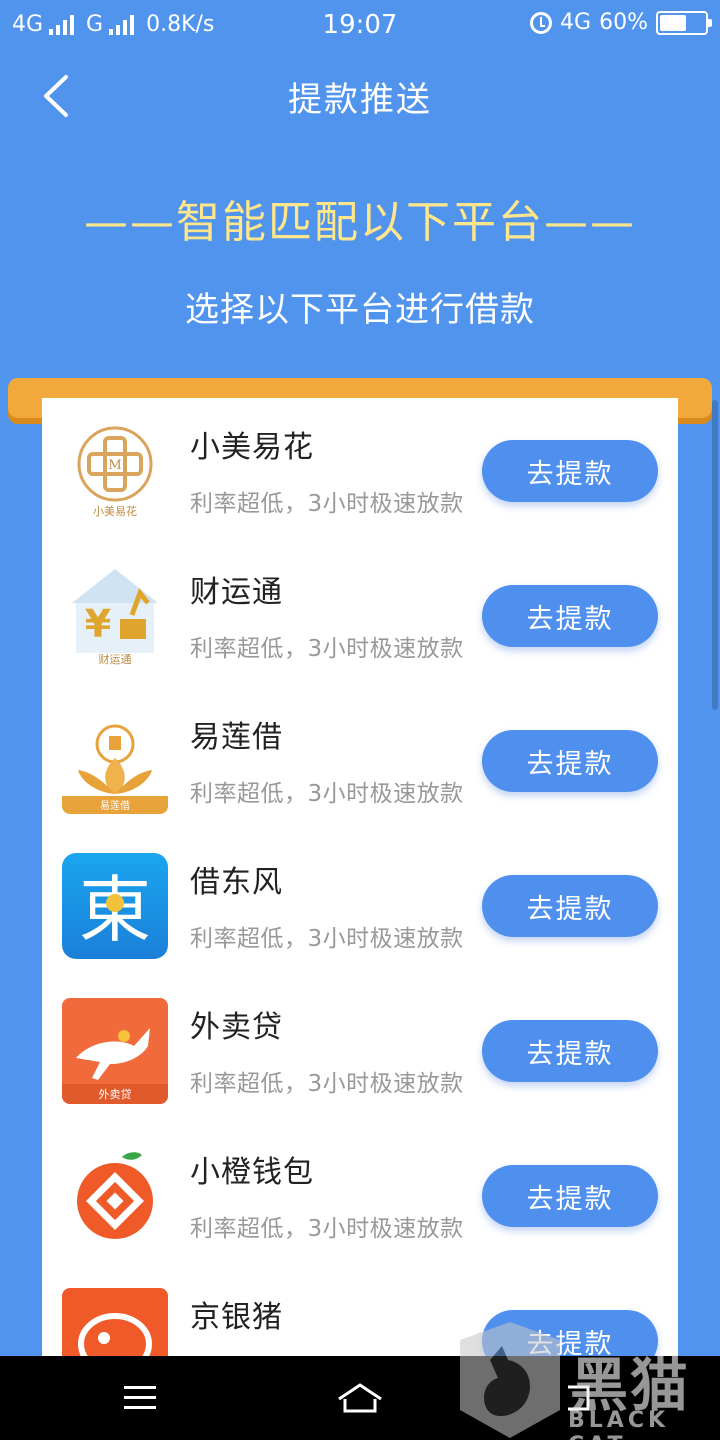  I want to click on nav-bar: 提款推送, so click(360, 96).